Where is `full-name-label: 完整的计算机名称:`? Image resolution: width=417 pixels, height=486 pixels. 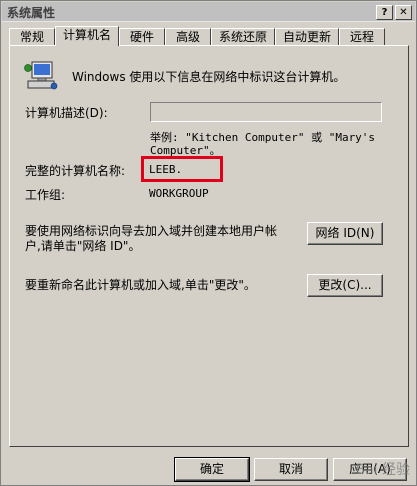
full-name-label: 完整的计算机名称: is located at coordinates (75, 171).